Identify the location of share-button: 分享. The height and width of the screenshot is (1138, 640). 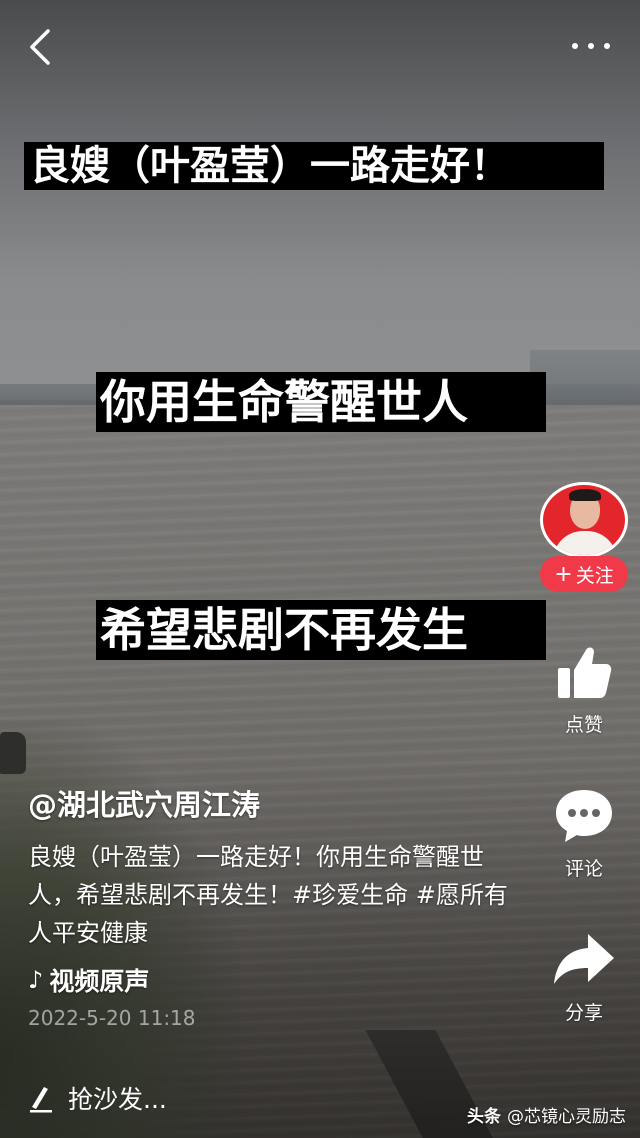
(584, 976).